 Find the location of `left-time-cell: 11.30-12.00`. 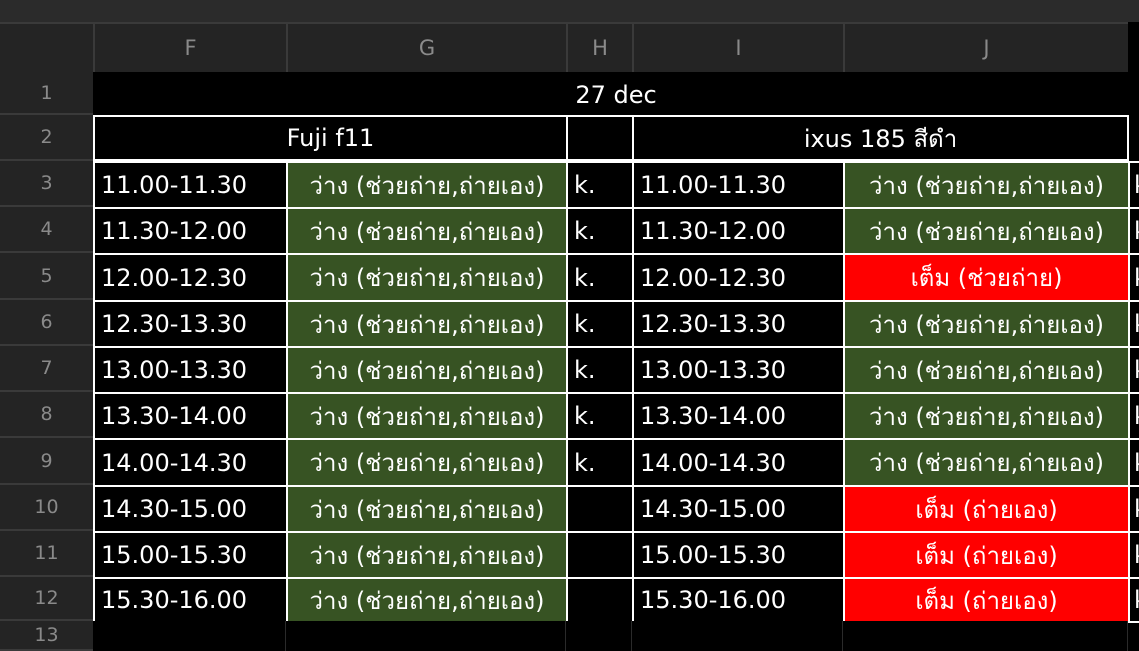

left-time-cell: 11.30-12.00 is located at coordinates (190, 231).